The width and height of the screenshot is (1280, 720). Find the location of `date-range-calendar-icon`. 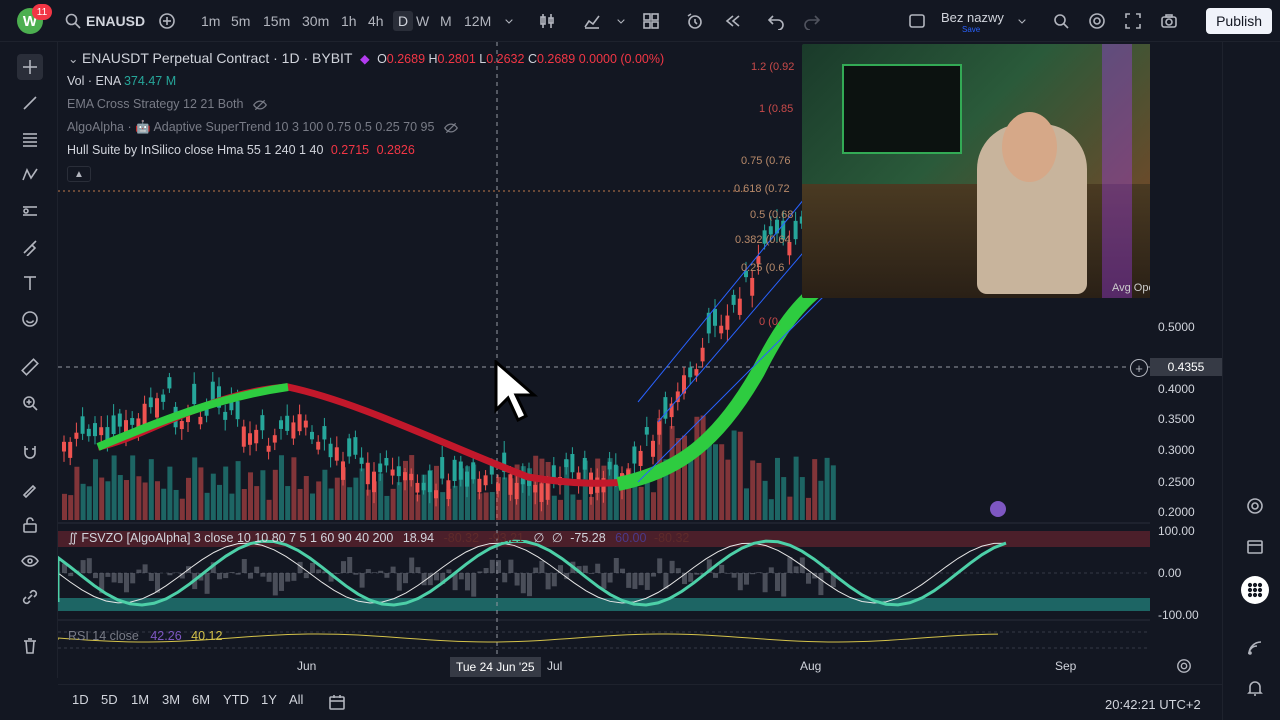

date-range-calendar-icon is located at coordinates (337, 702).